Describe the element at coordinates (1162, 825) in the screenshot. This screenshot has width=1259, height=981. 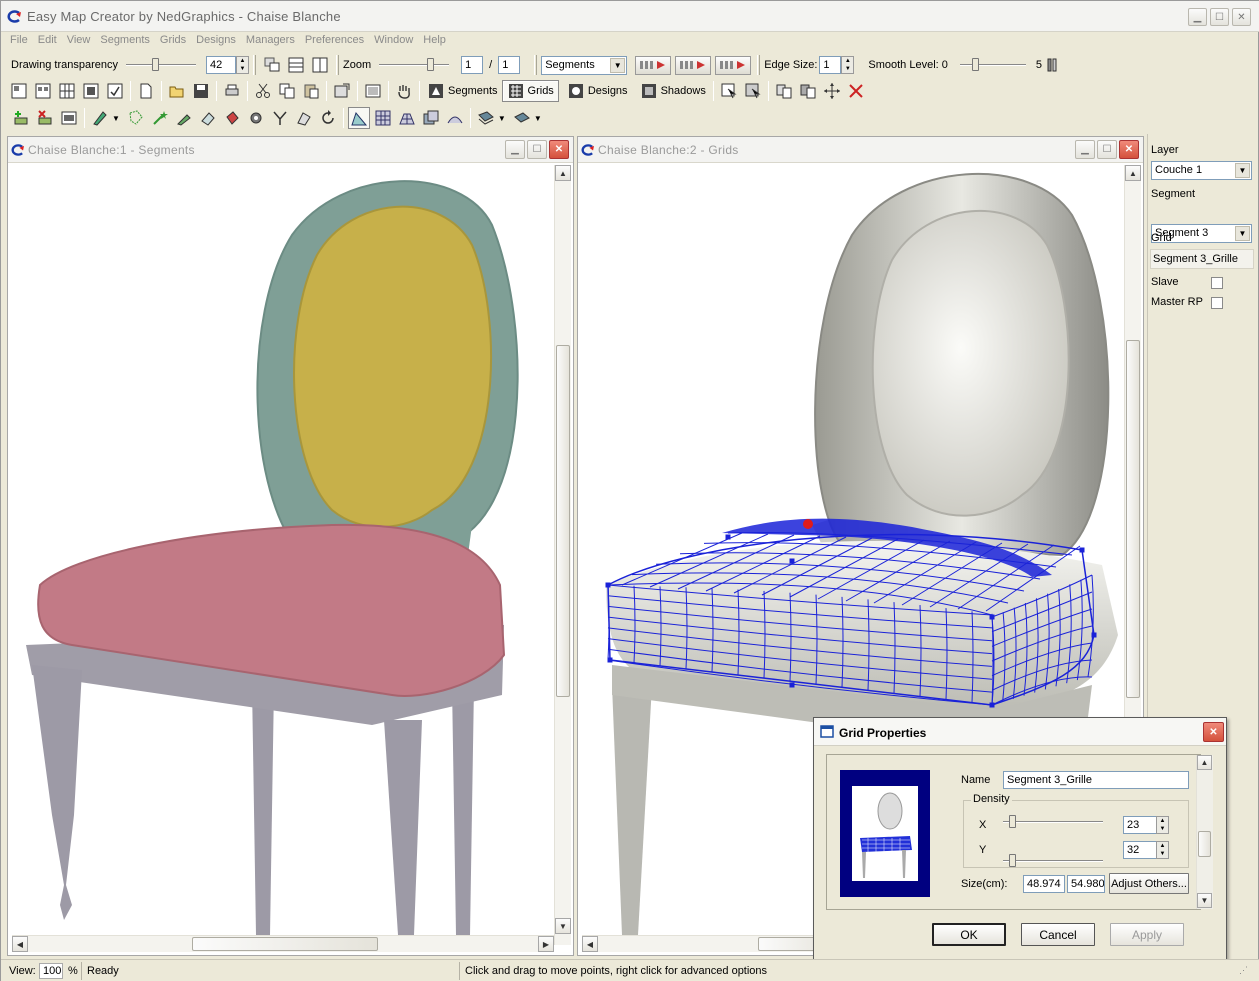
I see `density-x-spinner: ▲ ▼` at that location.